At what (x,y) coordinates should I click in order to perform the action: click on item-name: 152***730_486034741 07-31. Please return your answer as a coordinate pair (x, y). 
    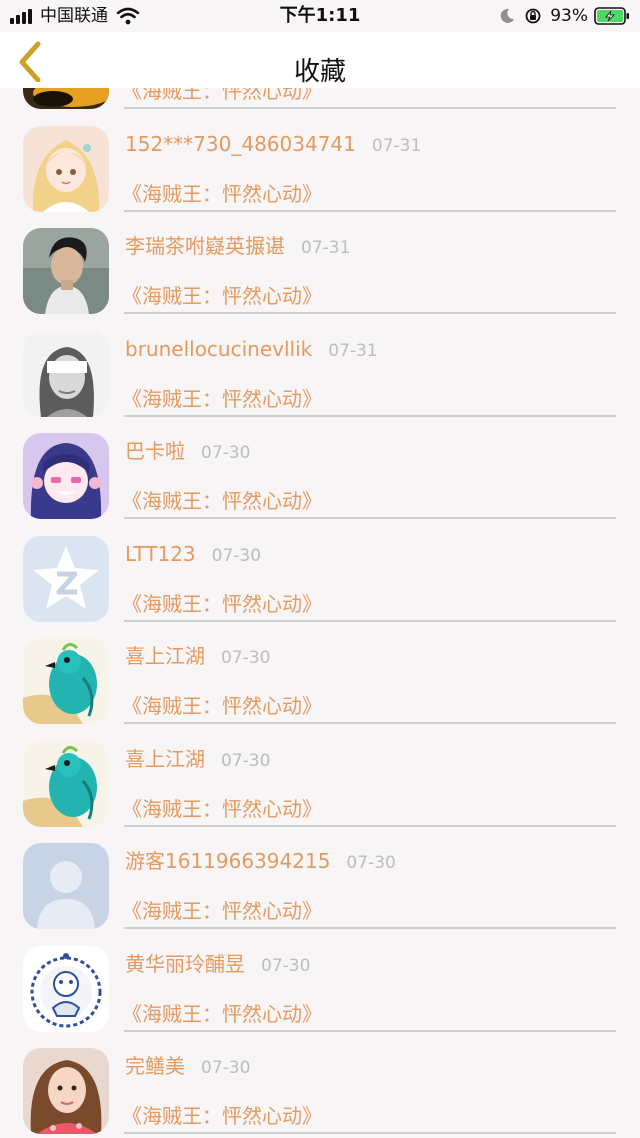
    Looking at the image, I should click on (273, 143).